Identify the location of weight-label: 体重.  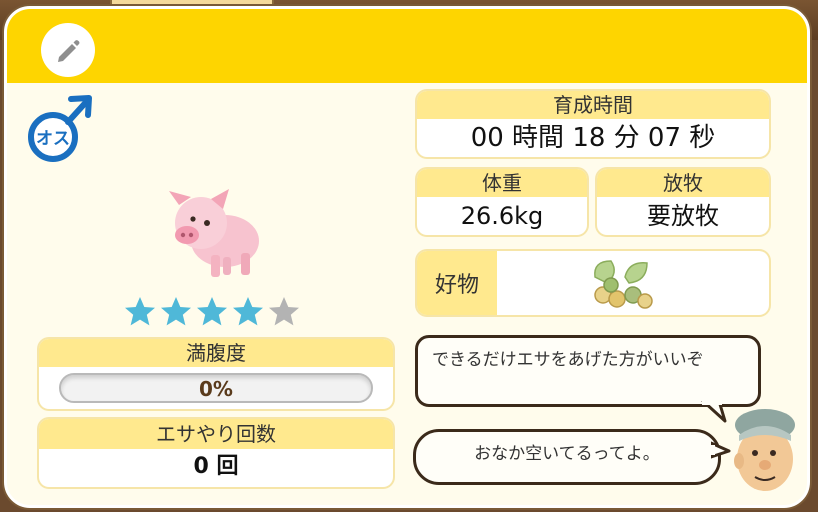
(502, 183).